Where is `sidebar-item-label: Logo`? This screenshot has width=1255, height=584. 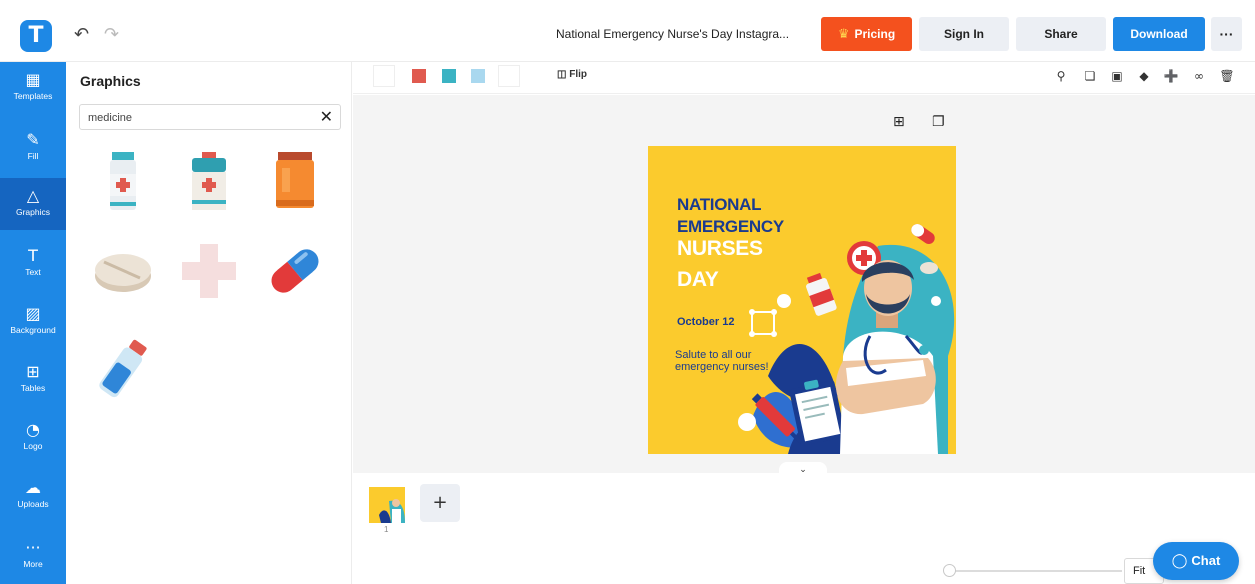 sidebar-item-label: Logo is located at coordinates (33, 446).